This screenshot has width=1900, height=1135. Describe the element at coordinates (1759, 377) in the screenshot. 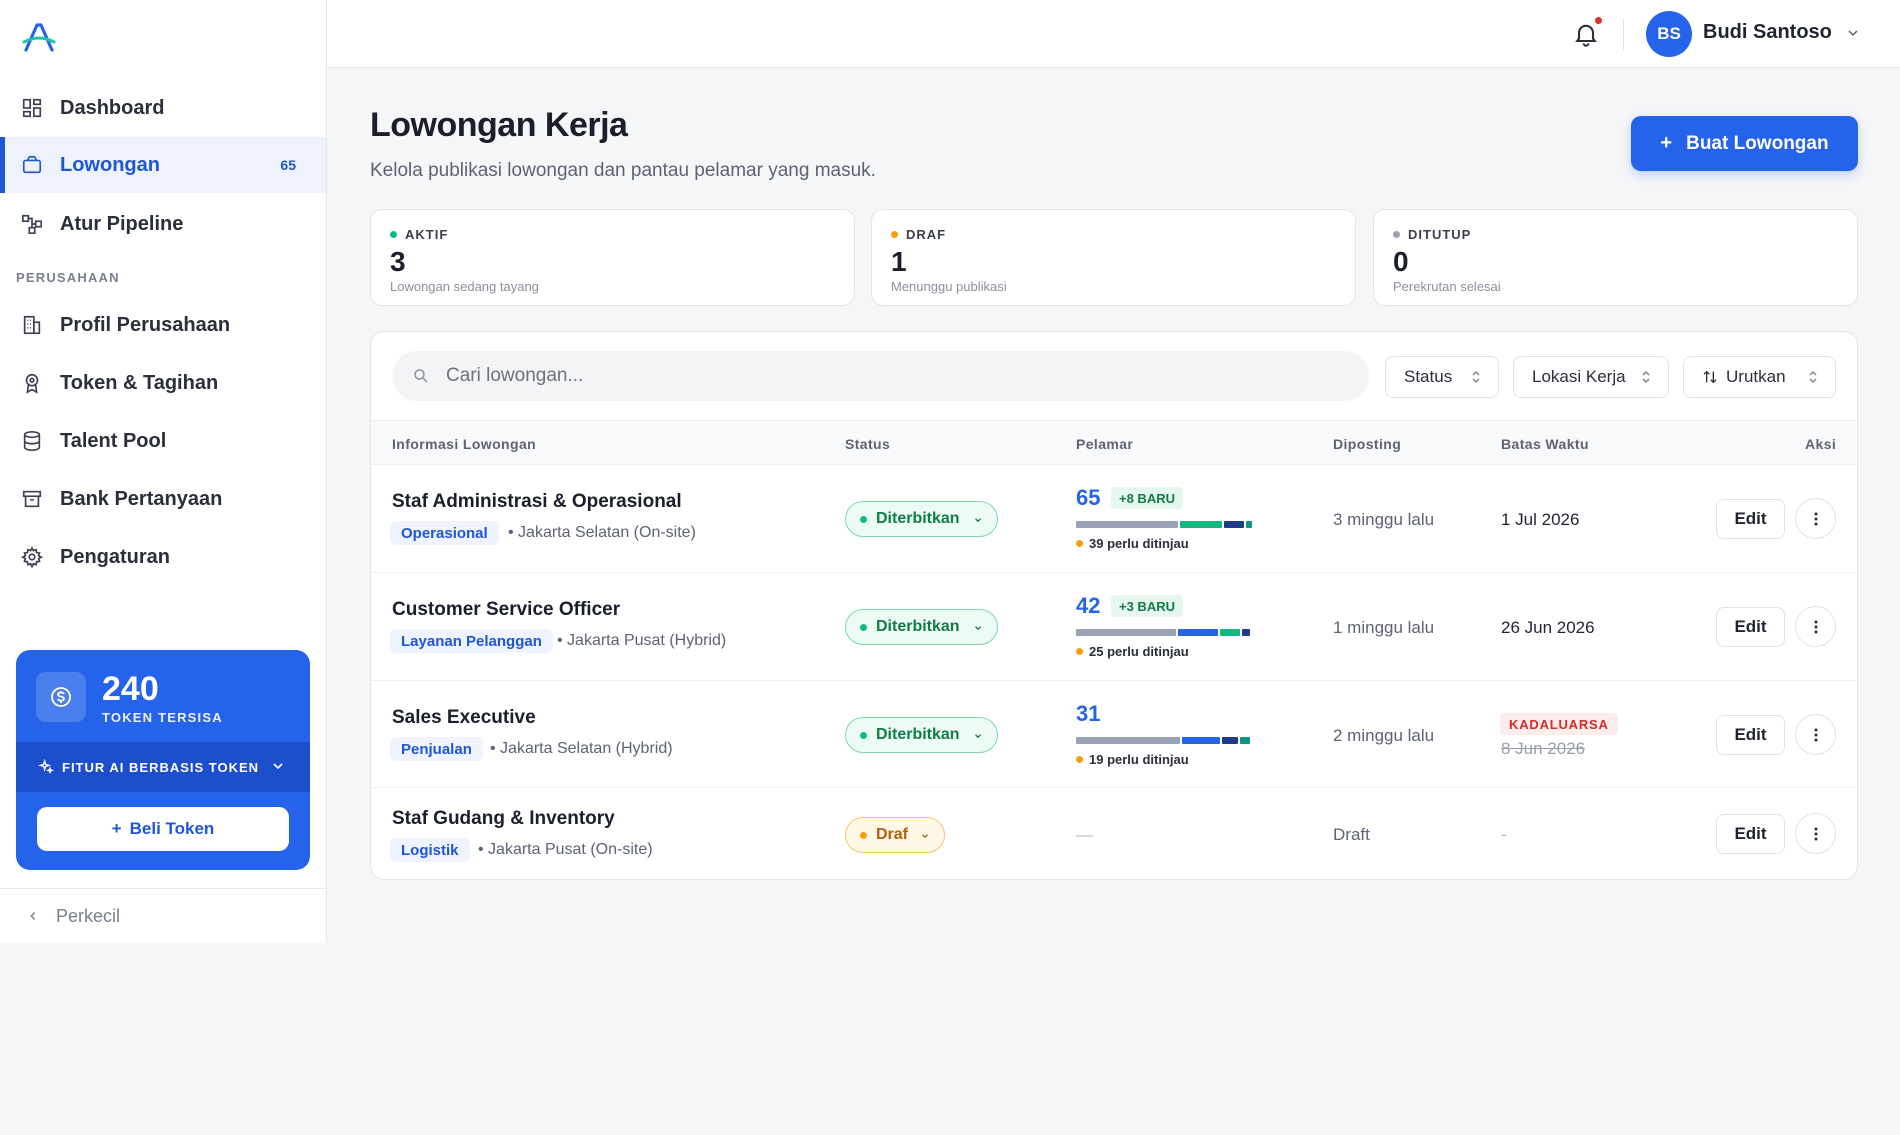

I see `sort-button: Urutkan` at that location.